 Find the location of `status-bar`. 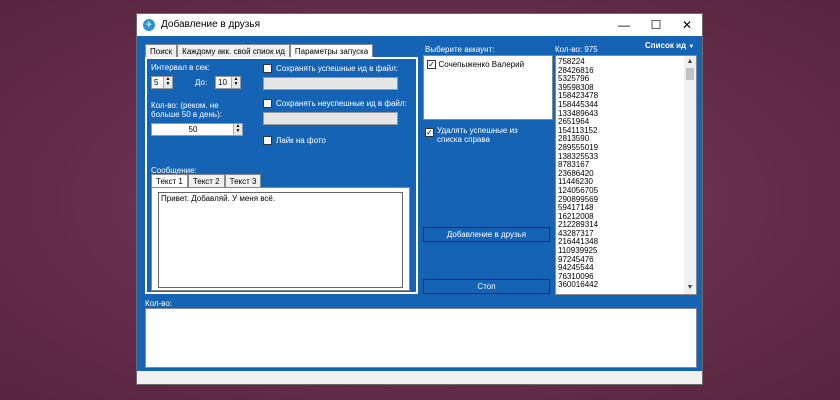

status-bar is located at coordinates (419, 377).